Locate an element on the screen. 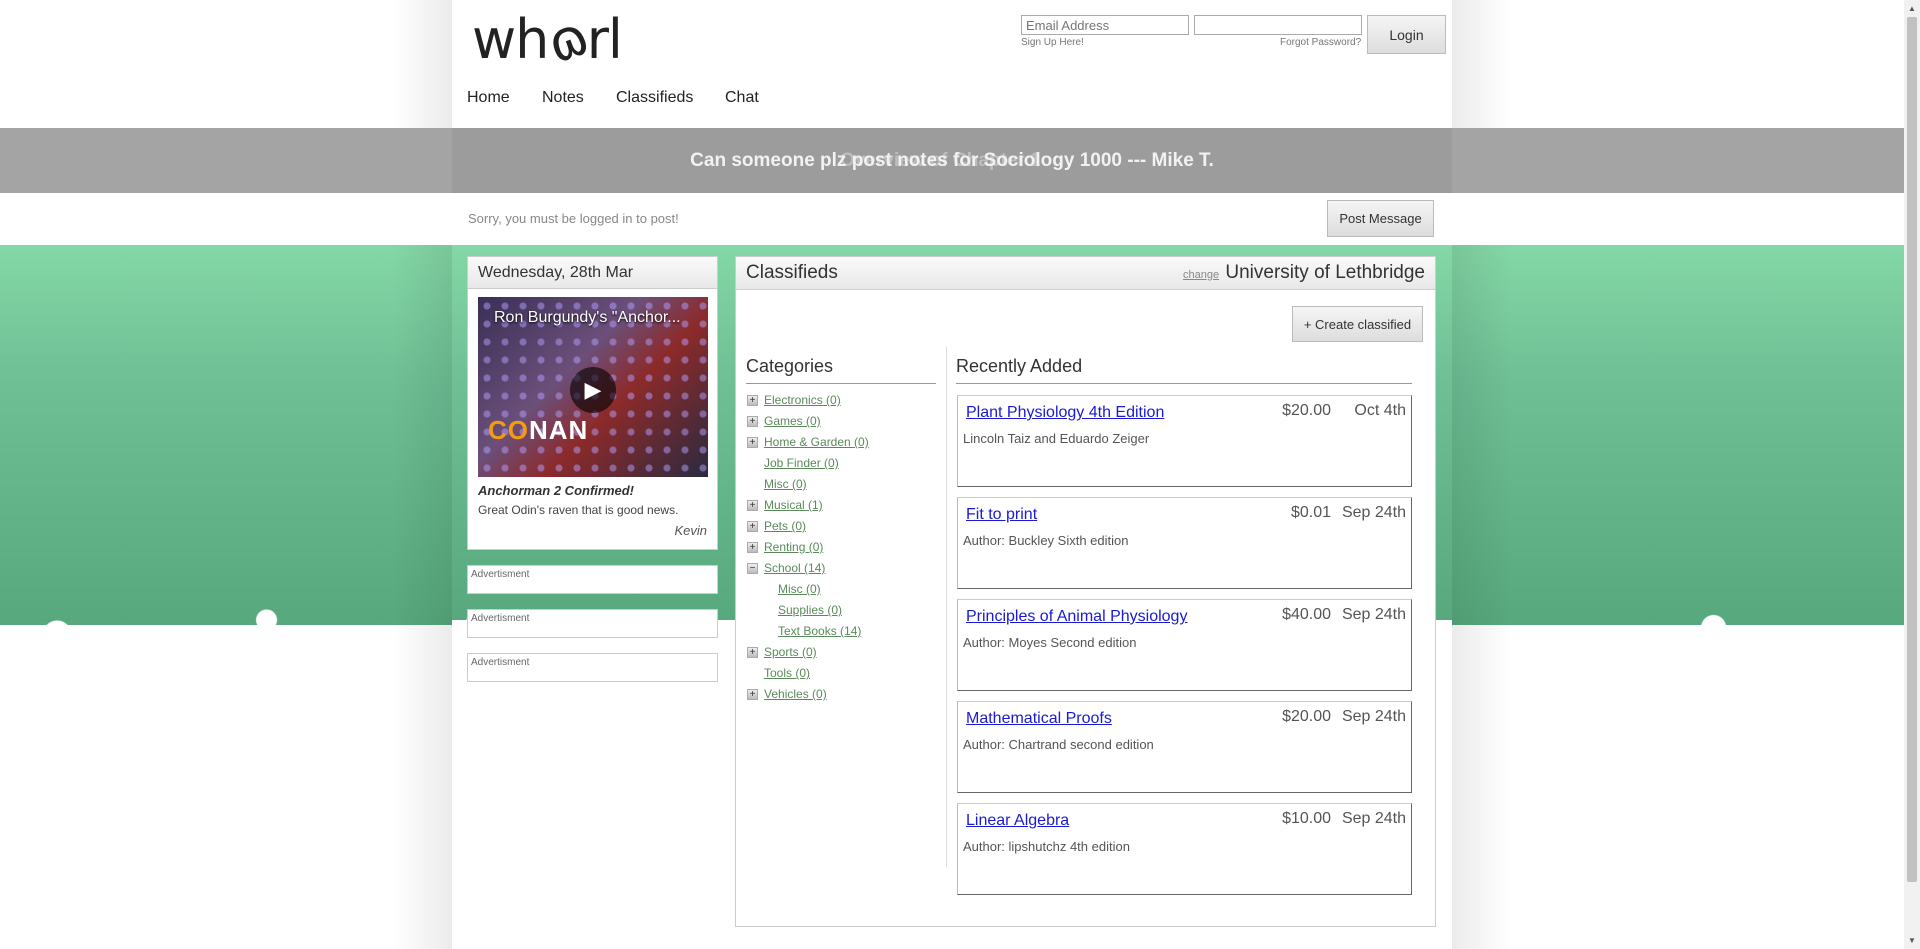 This screenshot has width=1920, height=949. site-logo: whɷrl is located at coordinates (547, 39).